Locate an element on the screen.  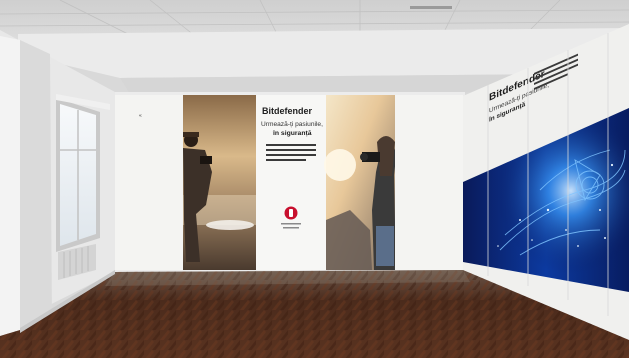
panel-mark: « is located at coordinates (140, 116).